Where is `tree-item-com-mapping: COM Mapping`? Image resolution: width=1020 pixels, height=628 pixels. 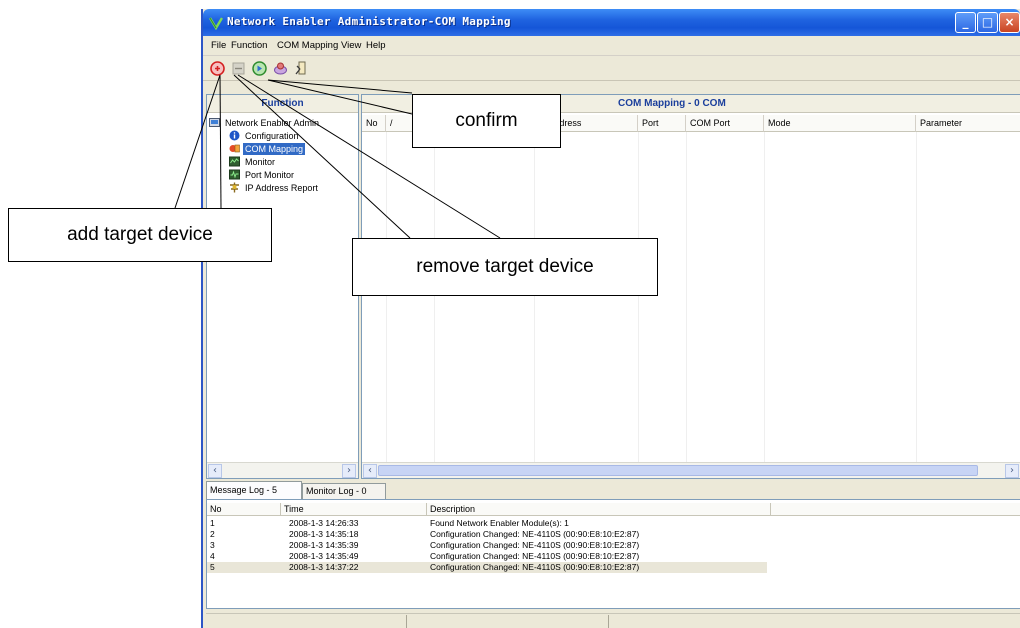 tree-item-com-mapping: COM Mapping is located at coordinates (267, 149).